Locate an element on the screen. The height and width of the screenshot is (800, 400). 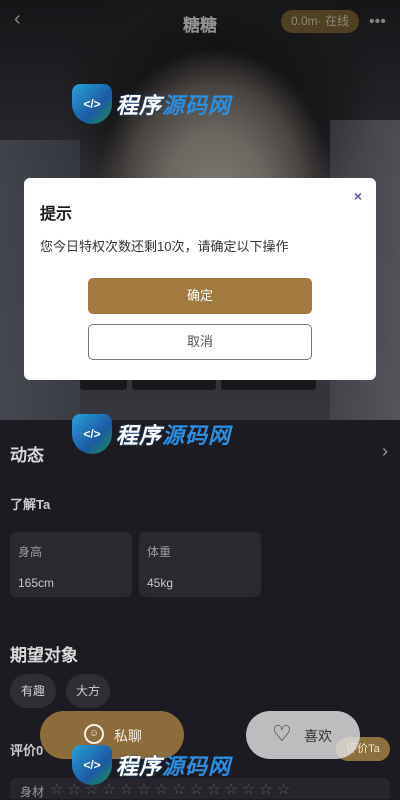
figure-label: 身材 is located at coordinates (32, 792).